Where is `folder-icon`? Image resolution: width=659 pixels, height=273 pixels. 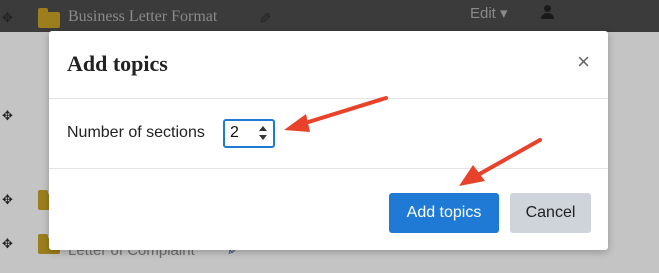
folder-icon is located at coordinates (49, 18).